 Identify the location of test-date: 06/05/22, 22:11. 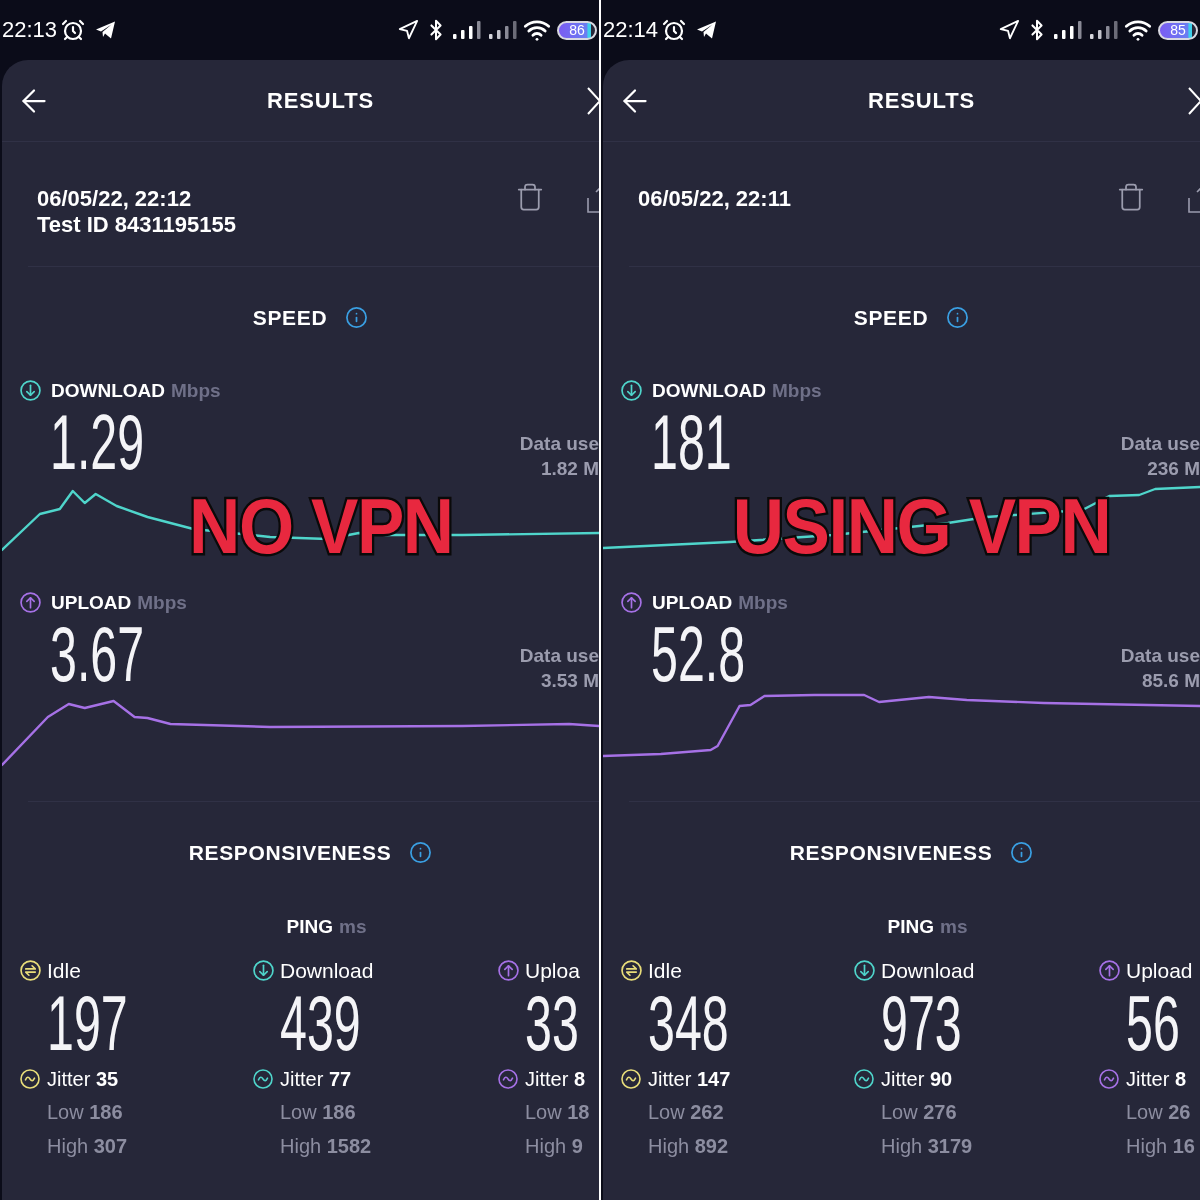
(714, 199).